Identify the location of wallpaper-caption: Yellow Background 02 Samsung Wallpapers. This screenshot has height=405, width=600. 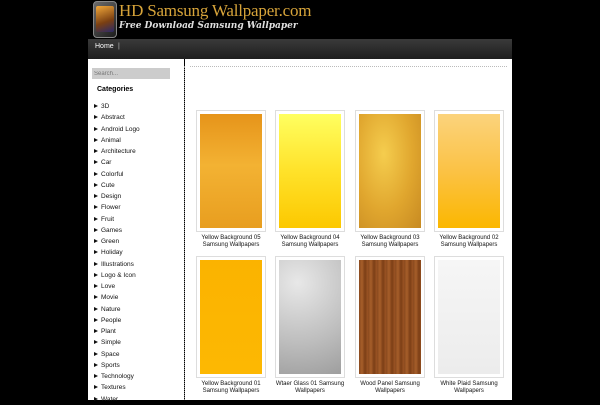
(469, 241).